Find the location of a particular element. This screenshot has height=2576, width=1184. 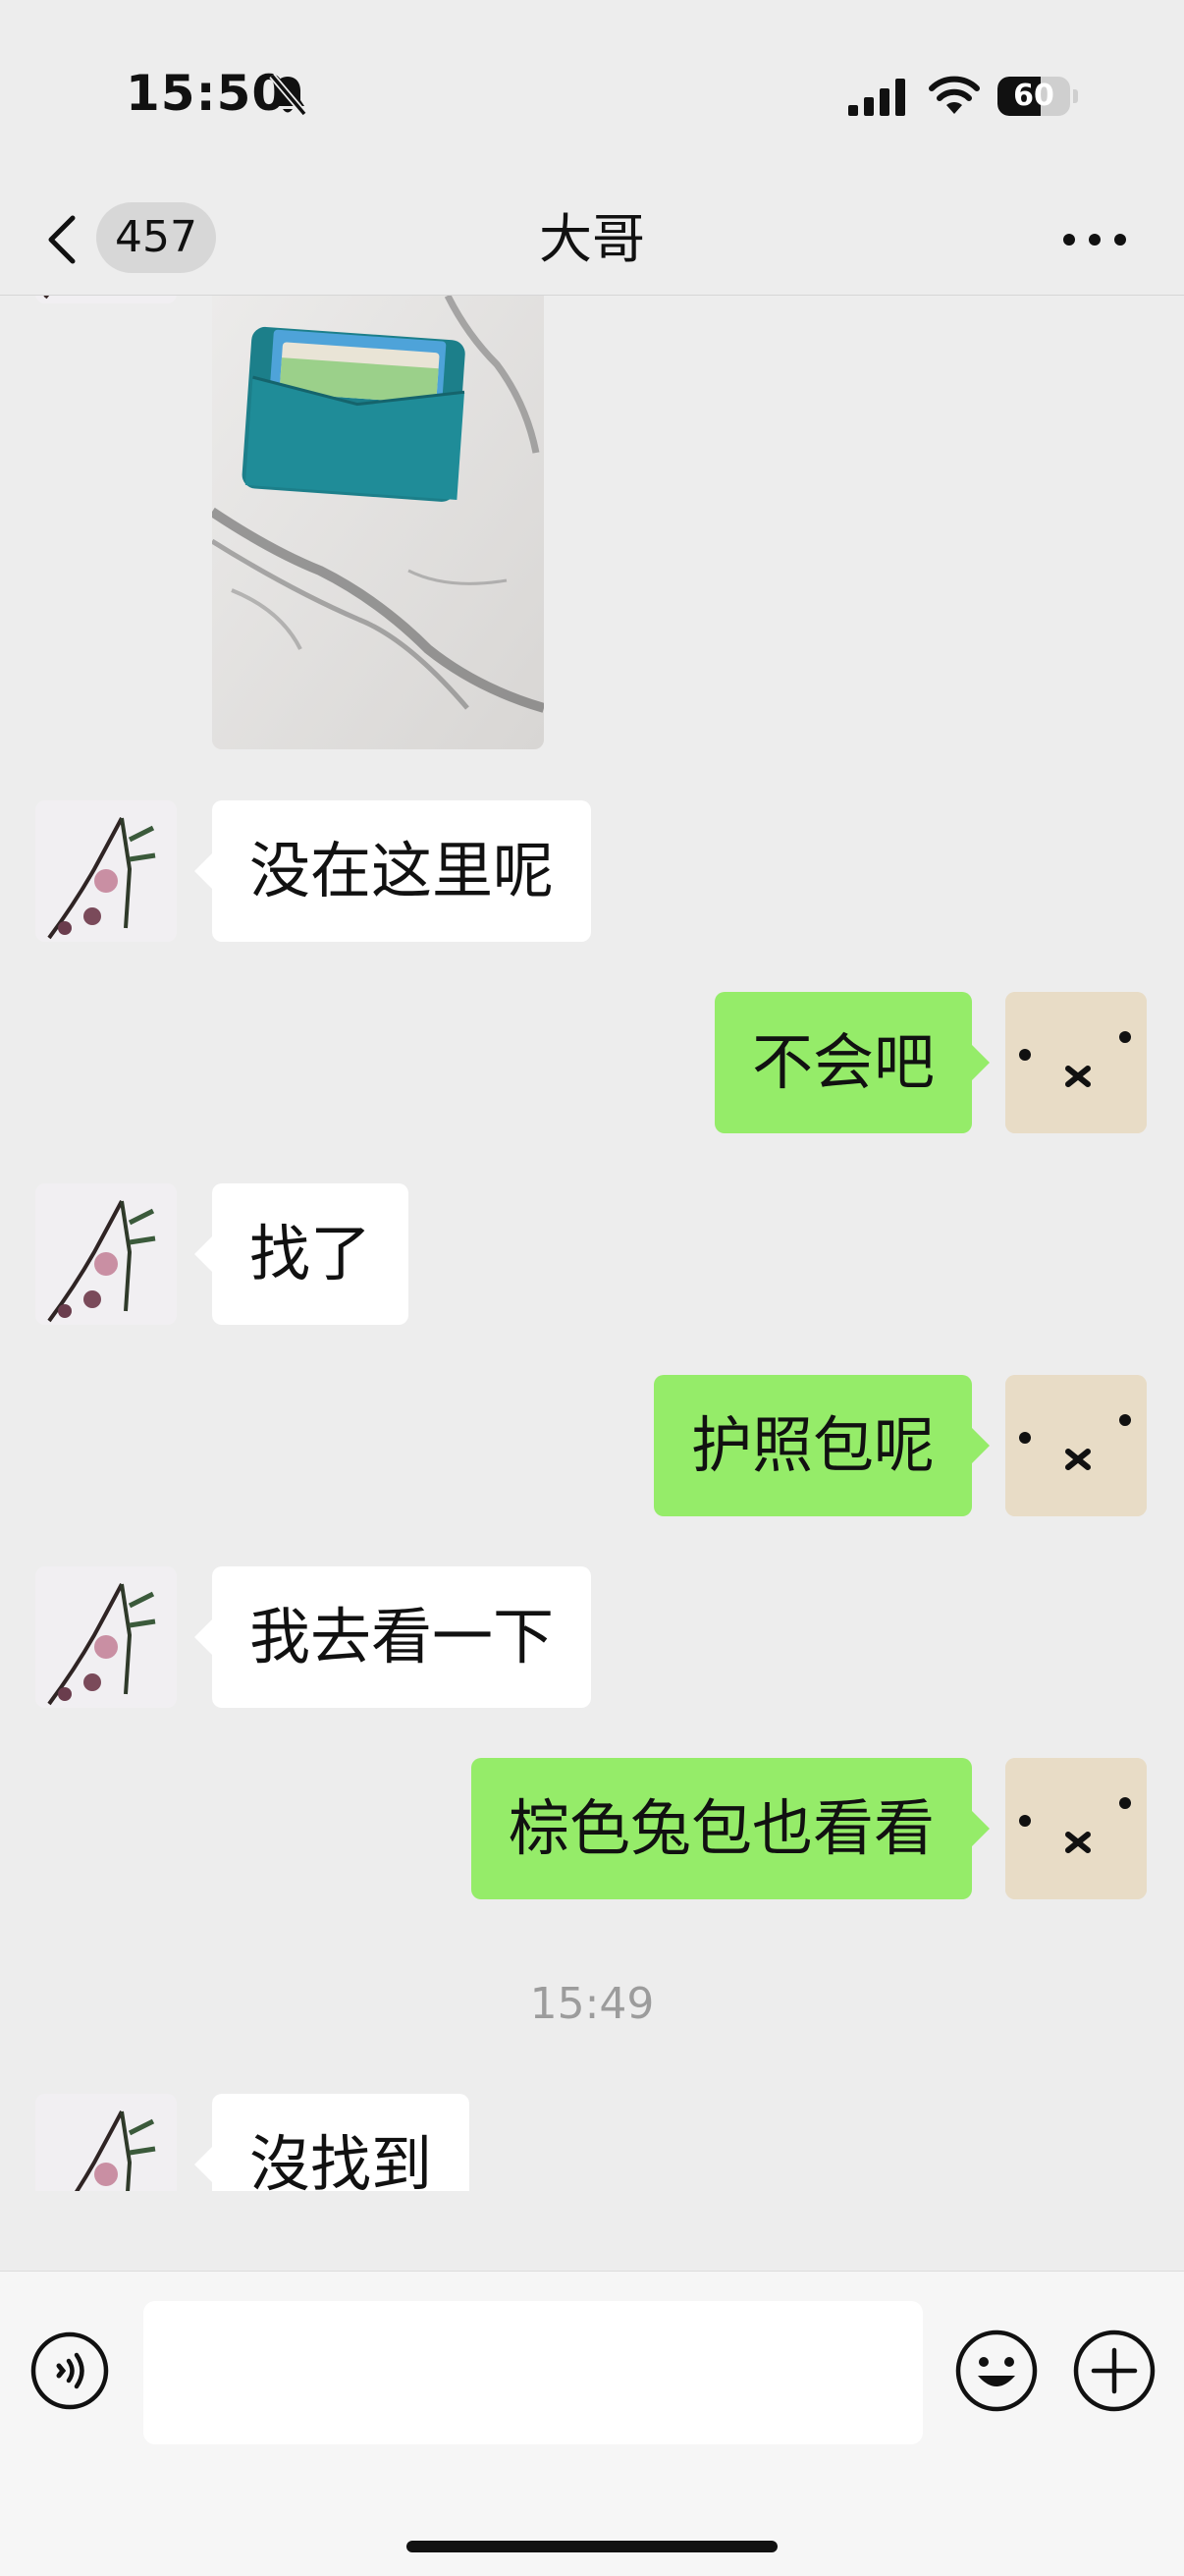

battery-body: 60 is located at coordinates (1033, 97).